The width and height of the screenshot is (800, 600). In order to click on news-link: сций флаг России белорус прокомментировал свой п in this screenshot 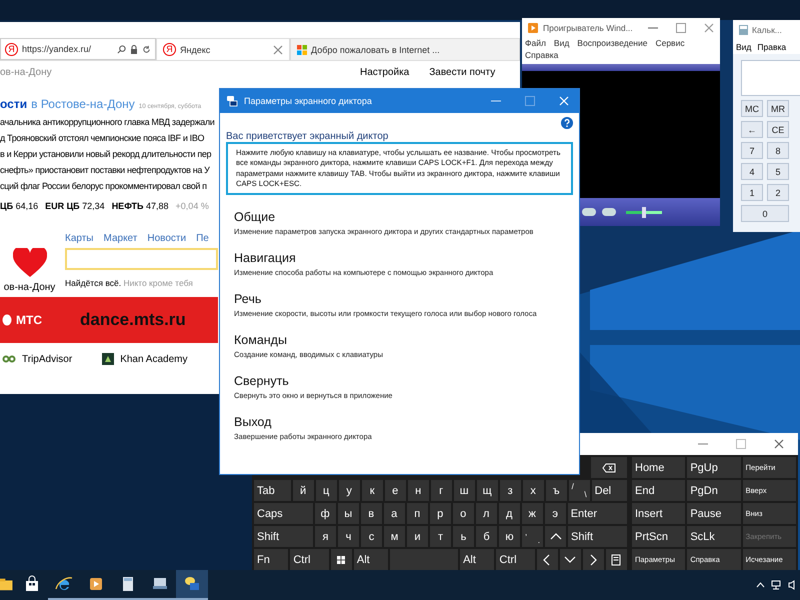, I will do `click(109, 186)`.